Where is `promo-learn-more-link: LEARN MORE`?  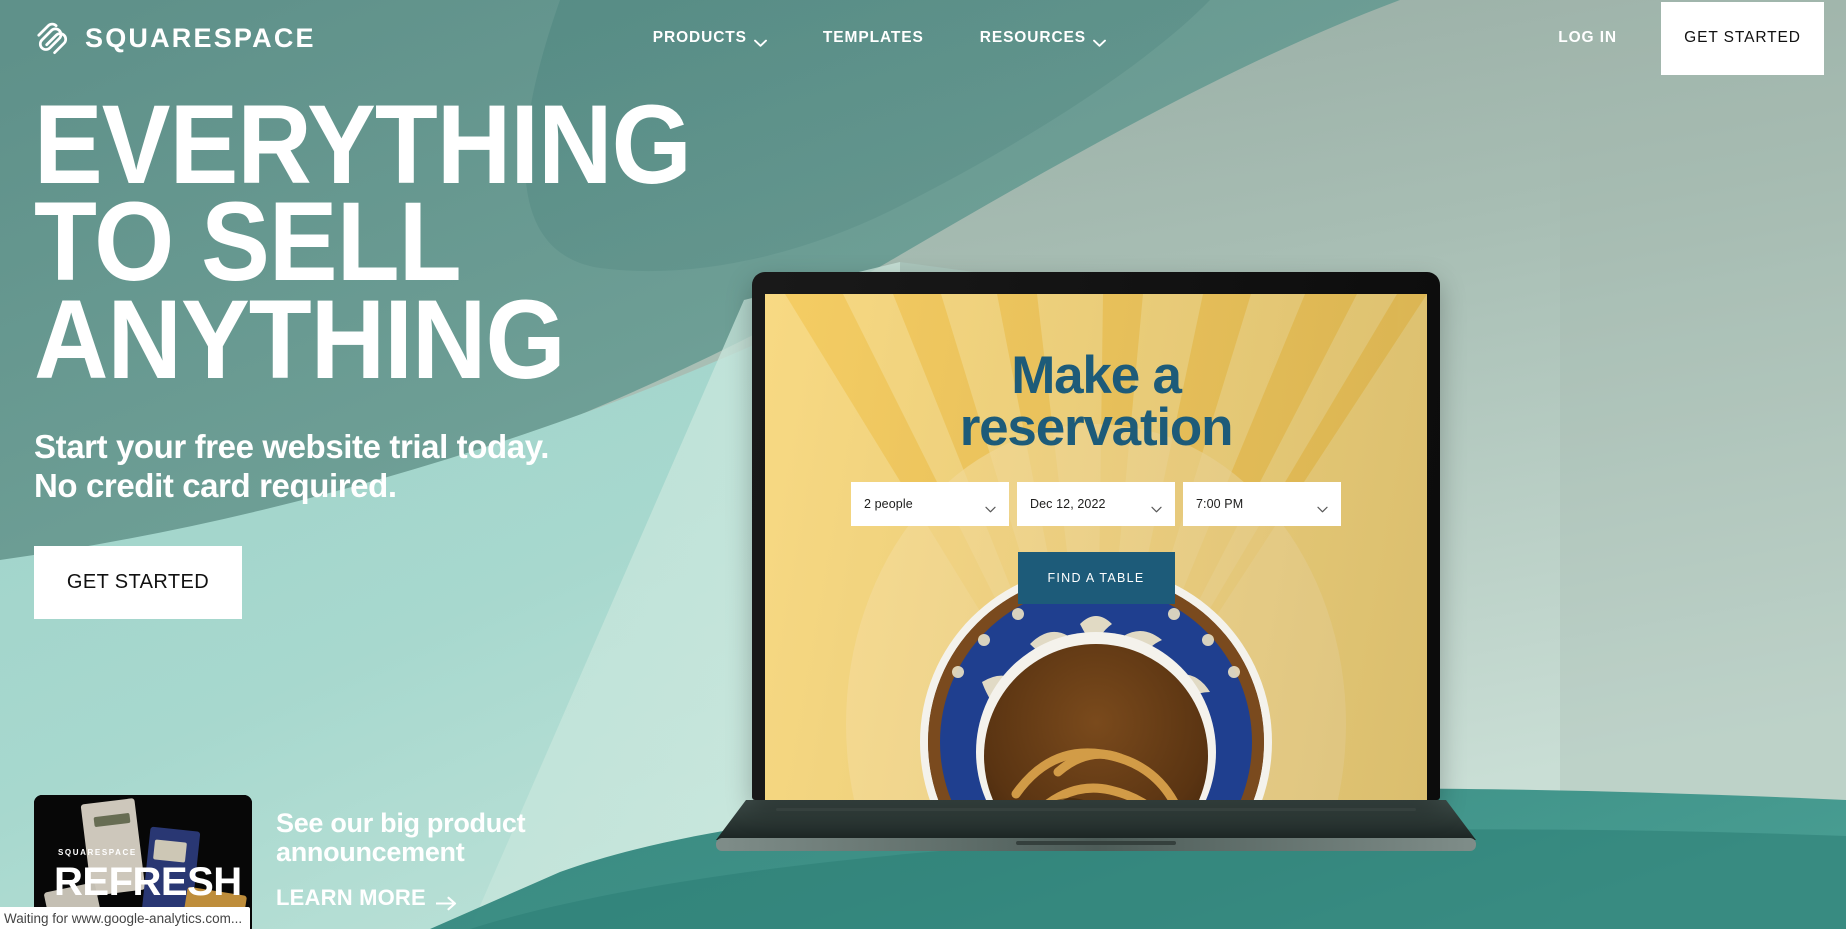
promo-learn-more-link: LEARN MORE is located at coordinates (400, 898).